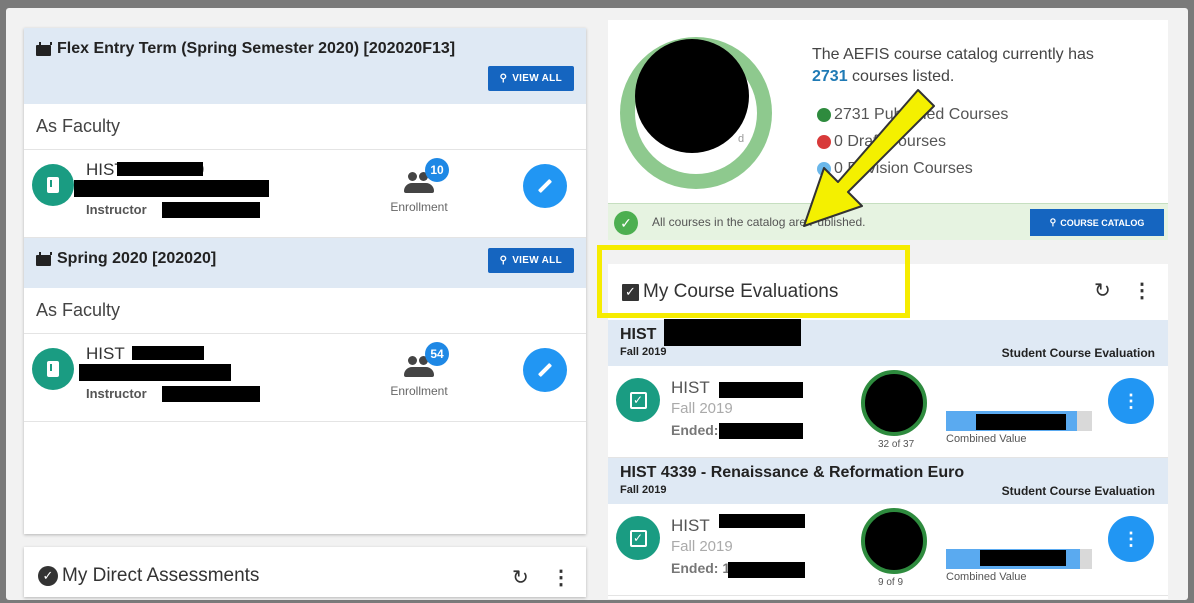 This screenshot has width=1194, height=603. I want to click on response-count: 32 of 37, so click(896, 444).